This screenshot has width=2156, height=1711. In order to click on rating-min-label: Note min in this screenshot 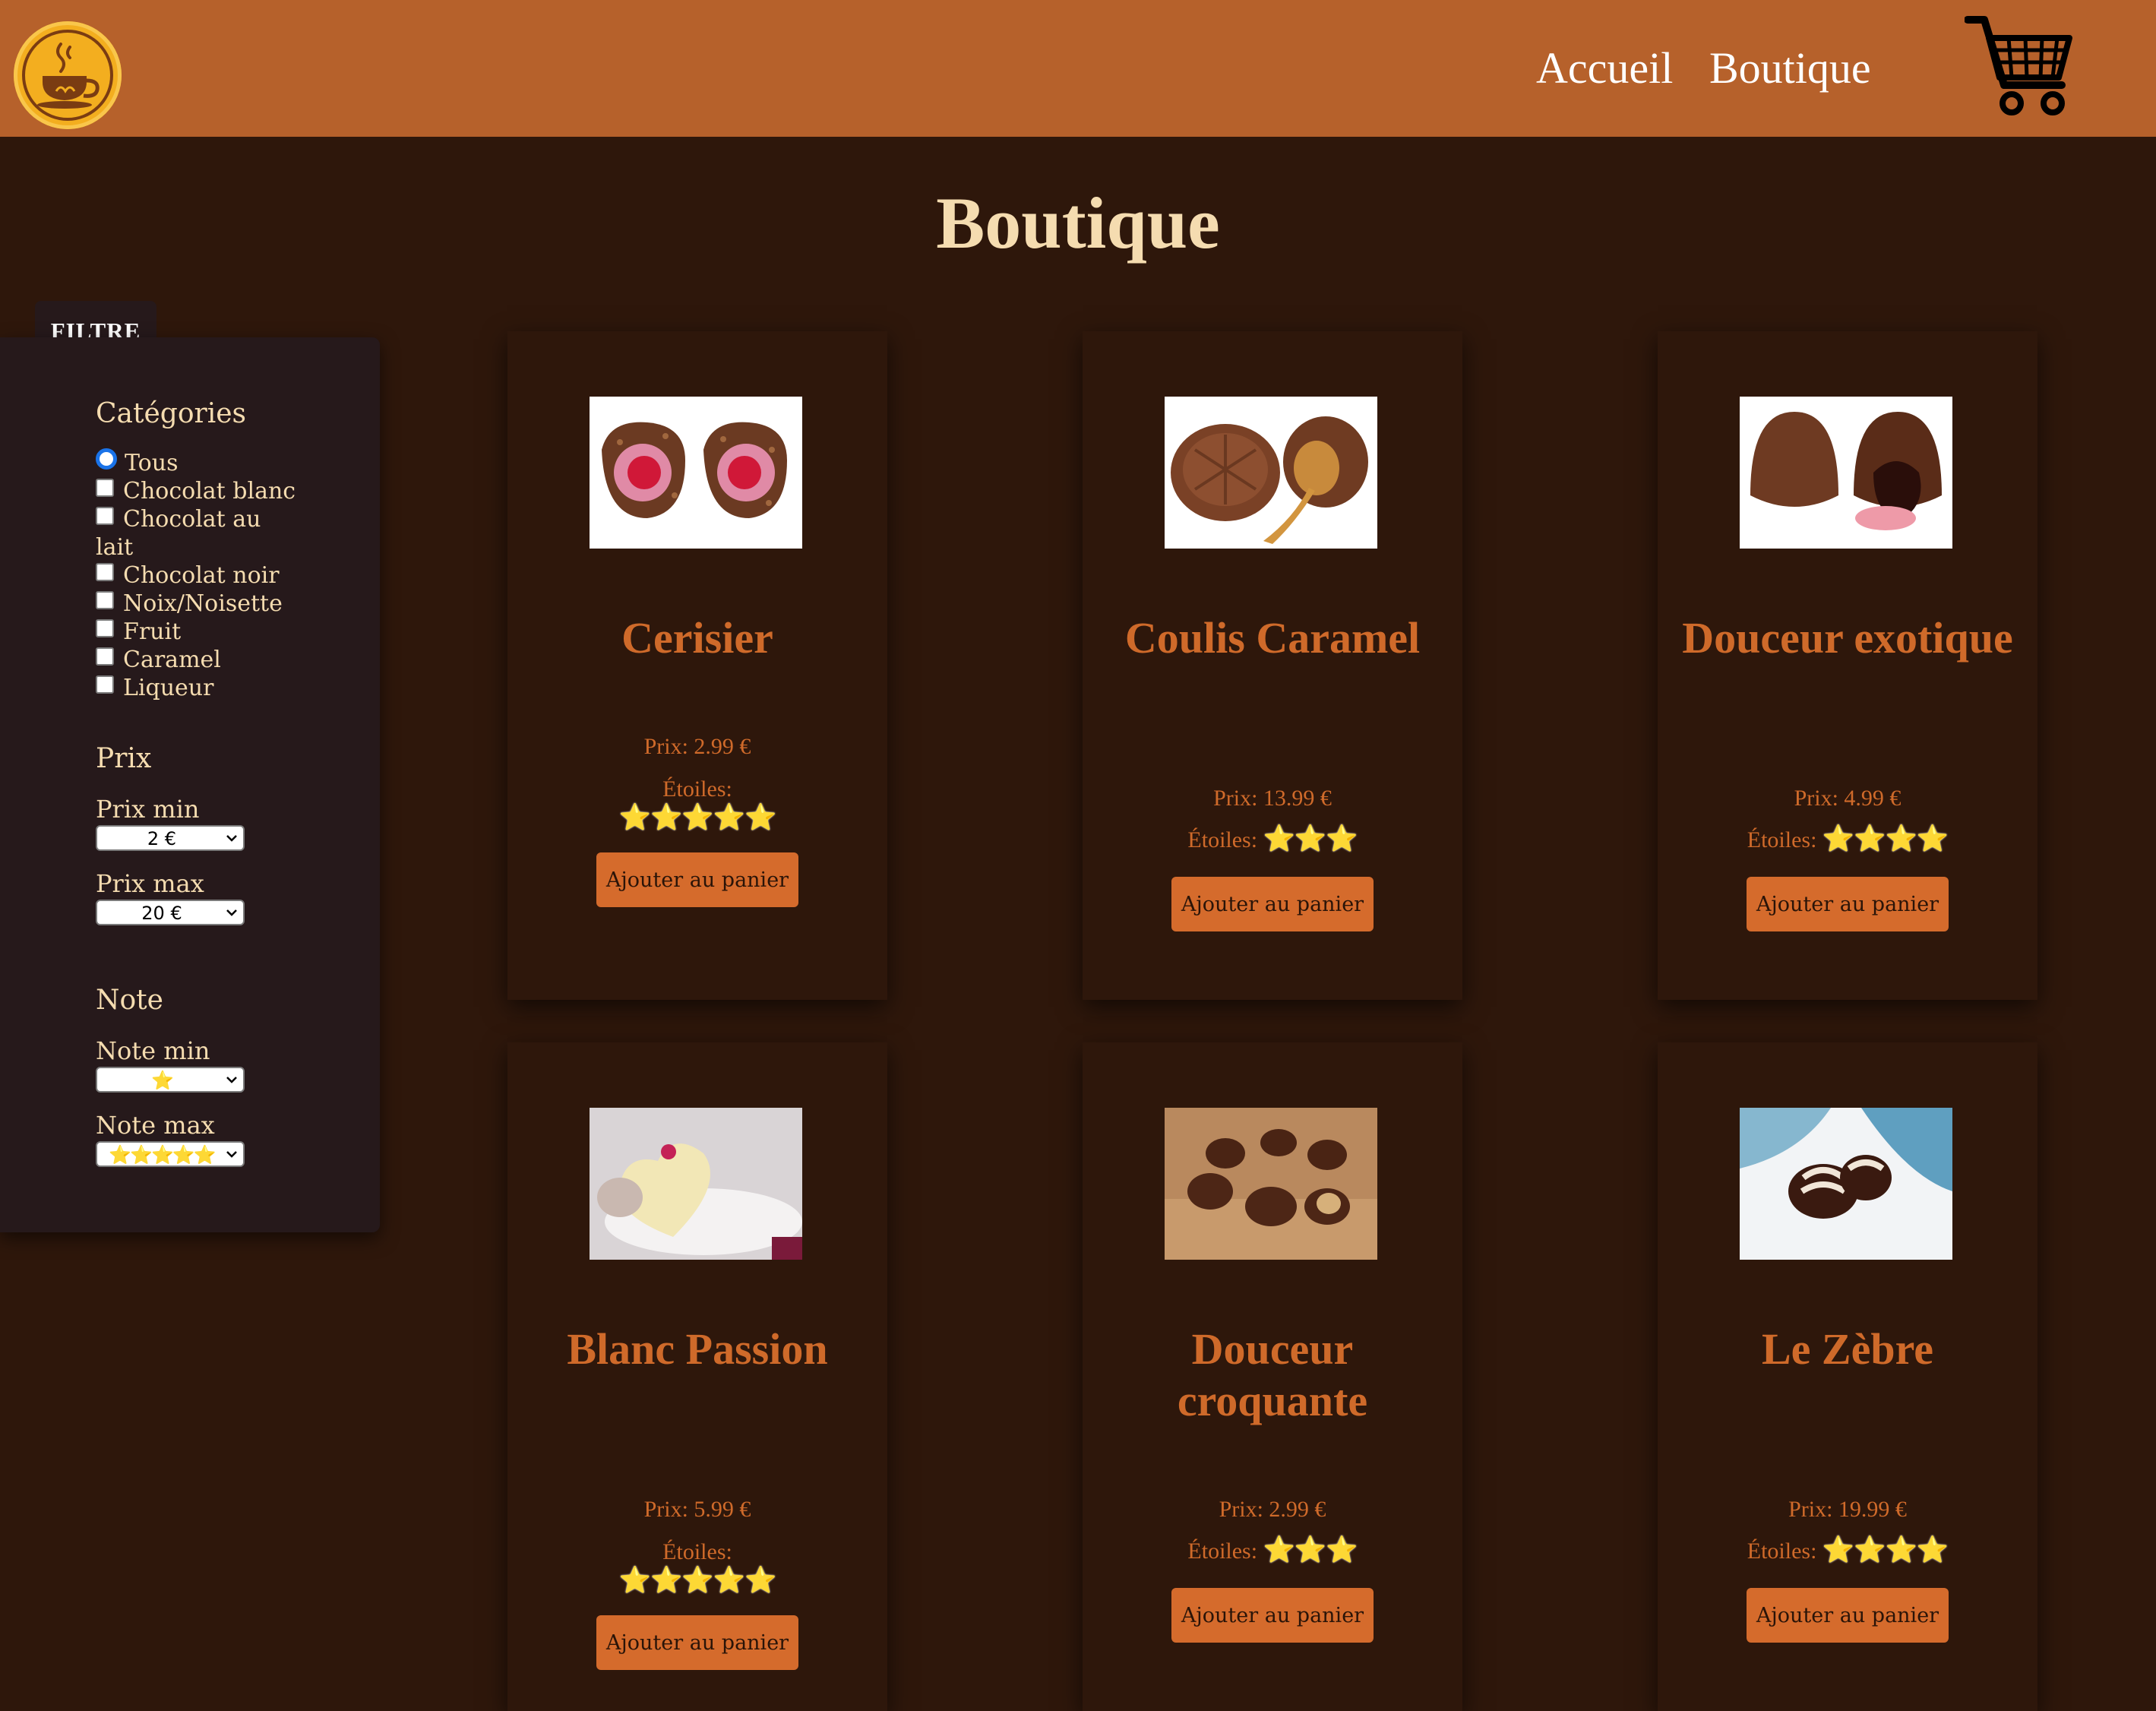, I will do `click(153, 1050)`.